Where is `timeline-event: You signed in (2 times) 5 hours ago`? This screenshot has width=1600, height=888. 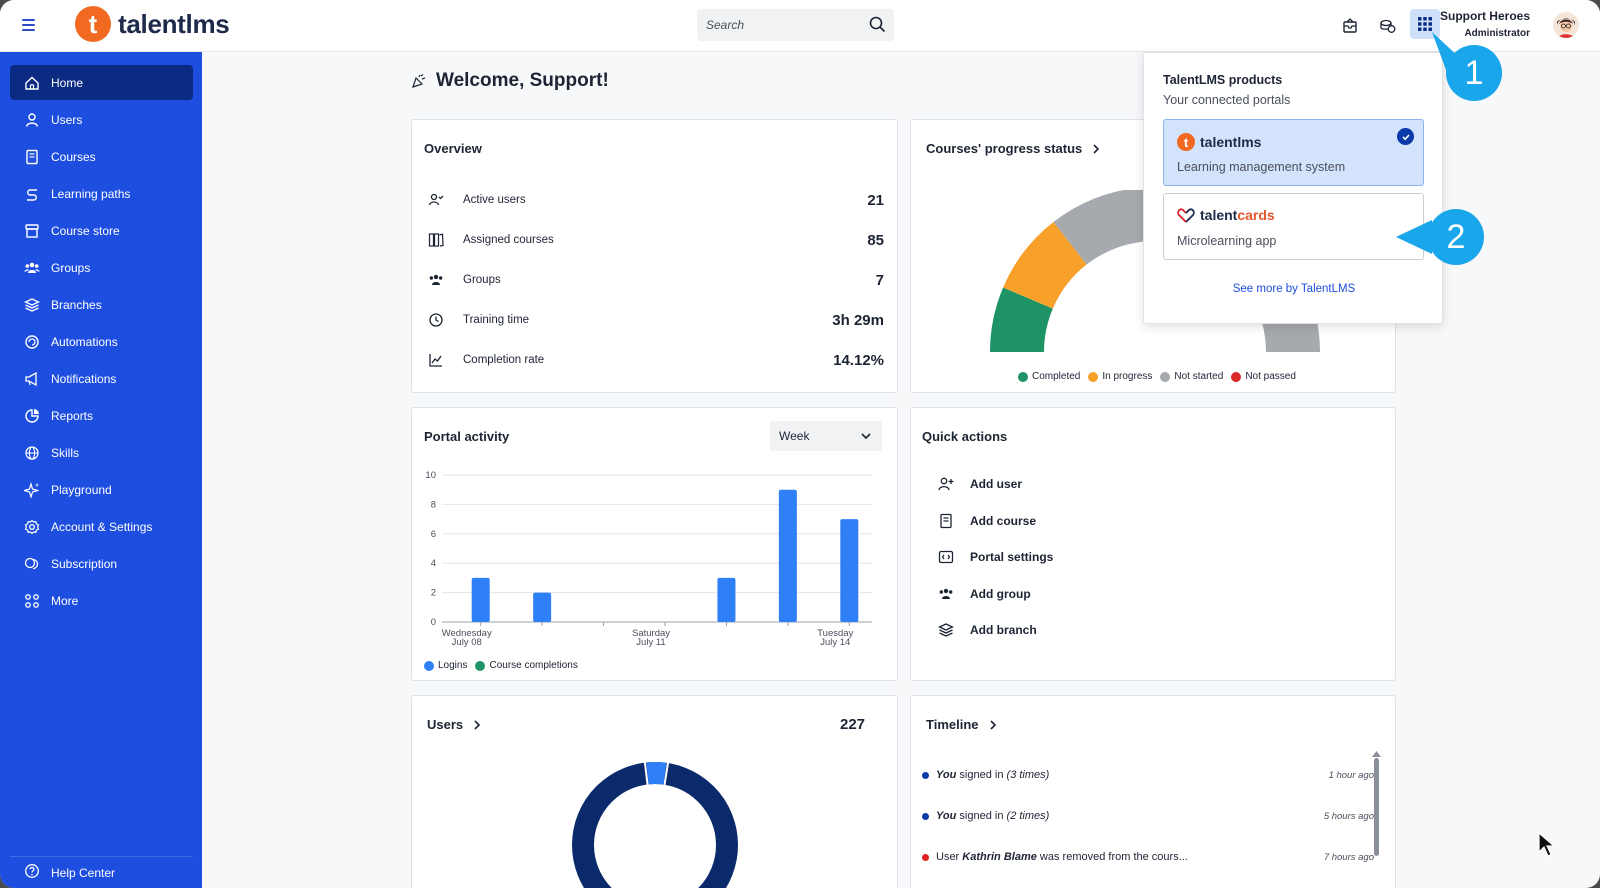
timeline-event: You signed in (2 times) 5 hours ago is located at coordinates (1148, 816).